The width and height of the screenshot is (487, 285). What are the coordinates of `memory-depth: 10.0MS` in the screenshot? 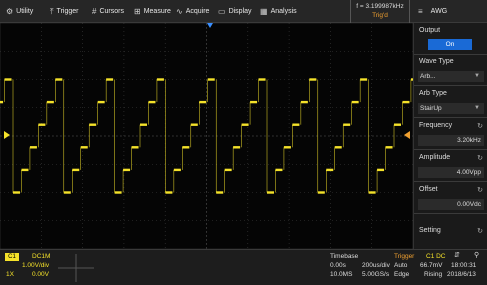 It's located at (341, 274).